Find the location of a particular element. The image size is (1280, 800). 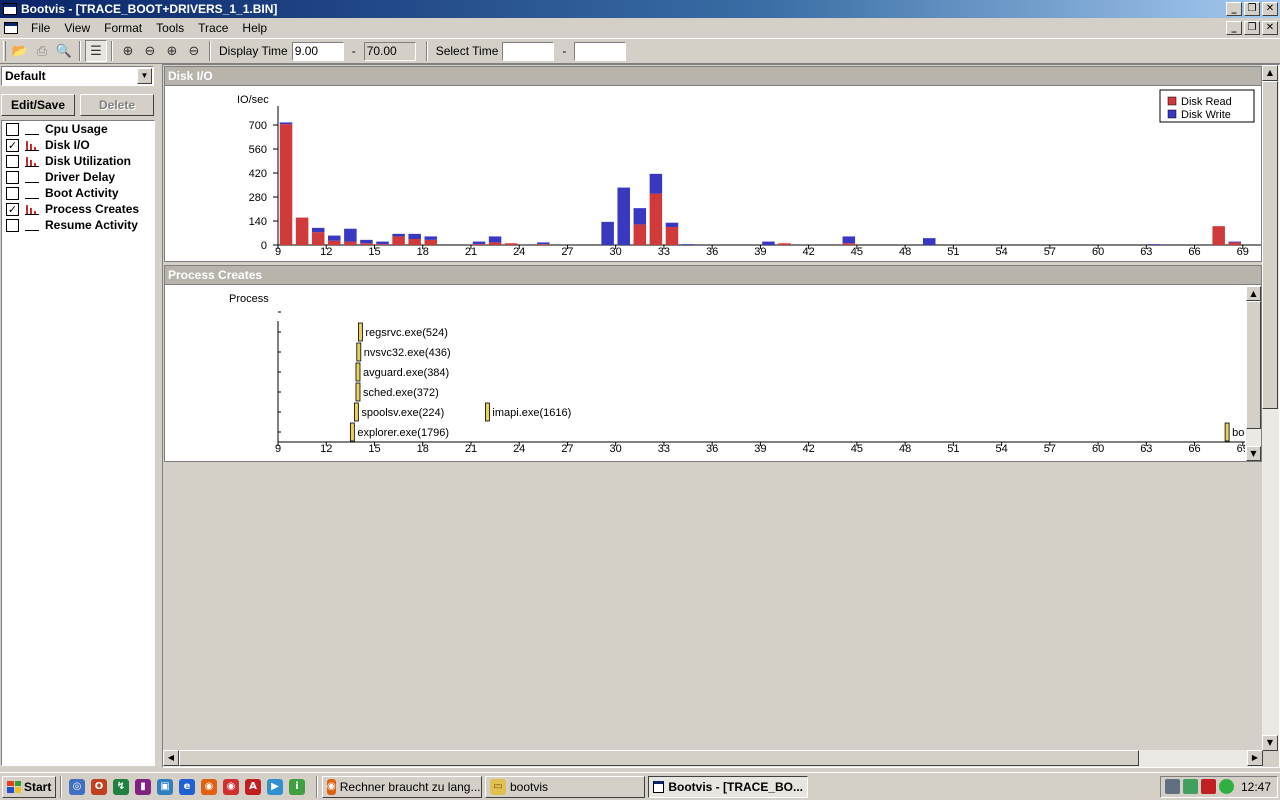

bars-app-icon: ▮ is located at coordinates (143, 786).